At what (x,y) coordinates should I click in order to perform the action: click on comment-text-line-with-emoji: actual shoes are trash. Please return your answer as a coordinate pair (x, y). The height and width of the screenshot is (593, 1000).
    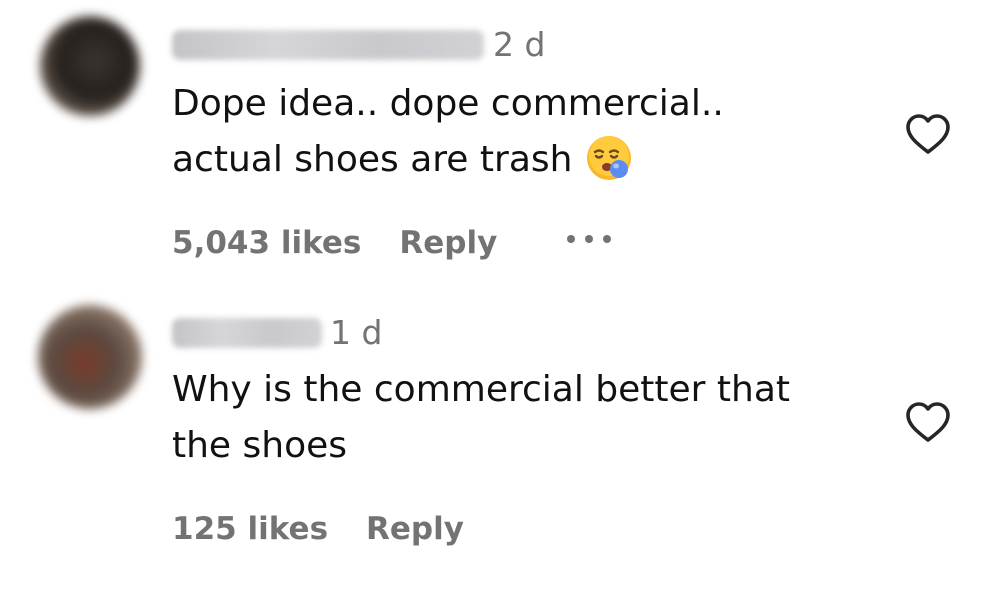
    Looking at the image, I should click on (448, 160).